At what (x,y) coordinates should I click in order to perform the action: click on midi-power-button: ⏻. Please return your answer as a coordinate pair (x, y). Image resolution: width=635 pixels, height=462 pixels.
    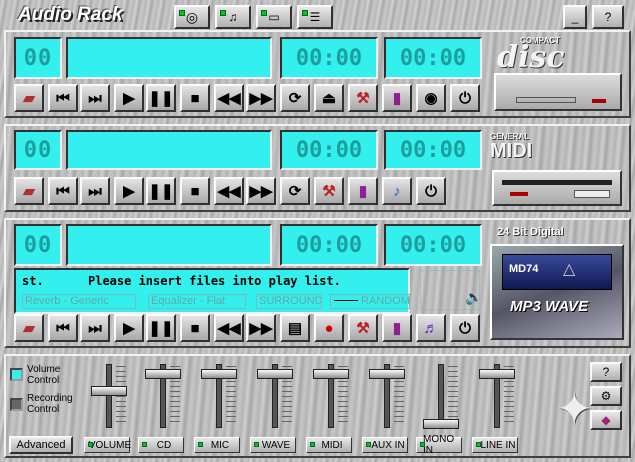
    Looking at the image, I should click on (431, 191).